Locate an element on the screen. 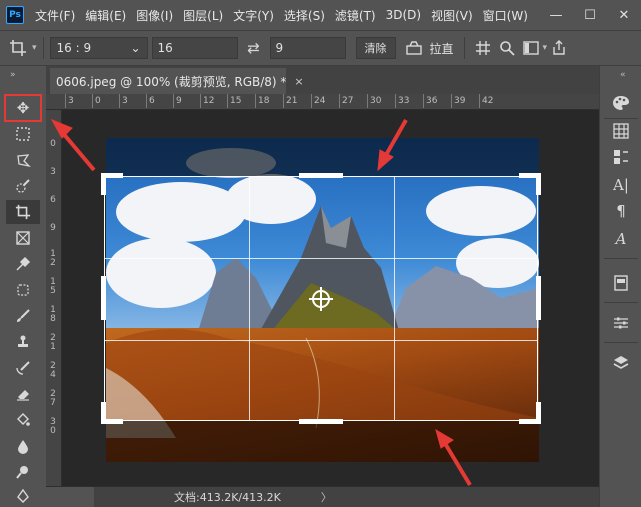 The height and width of the screenshot is (507, 641). crop-handle-top is located at coordinates (321, 175).